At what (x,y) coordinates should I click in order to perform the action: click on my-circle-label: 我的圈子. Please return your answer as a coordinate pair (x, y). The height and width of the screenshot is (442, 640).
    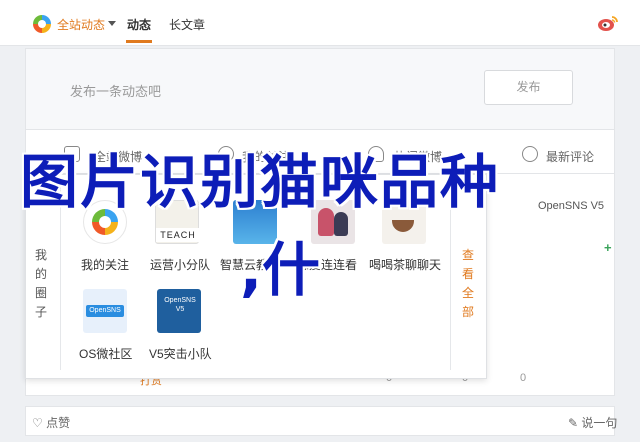
    Looking at the image, I should click on (41, 283).